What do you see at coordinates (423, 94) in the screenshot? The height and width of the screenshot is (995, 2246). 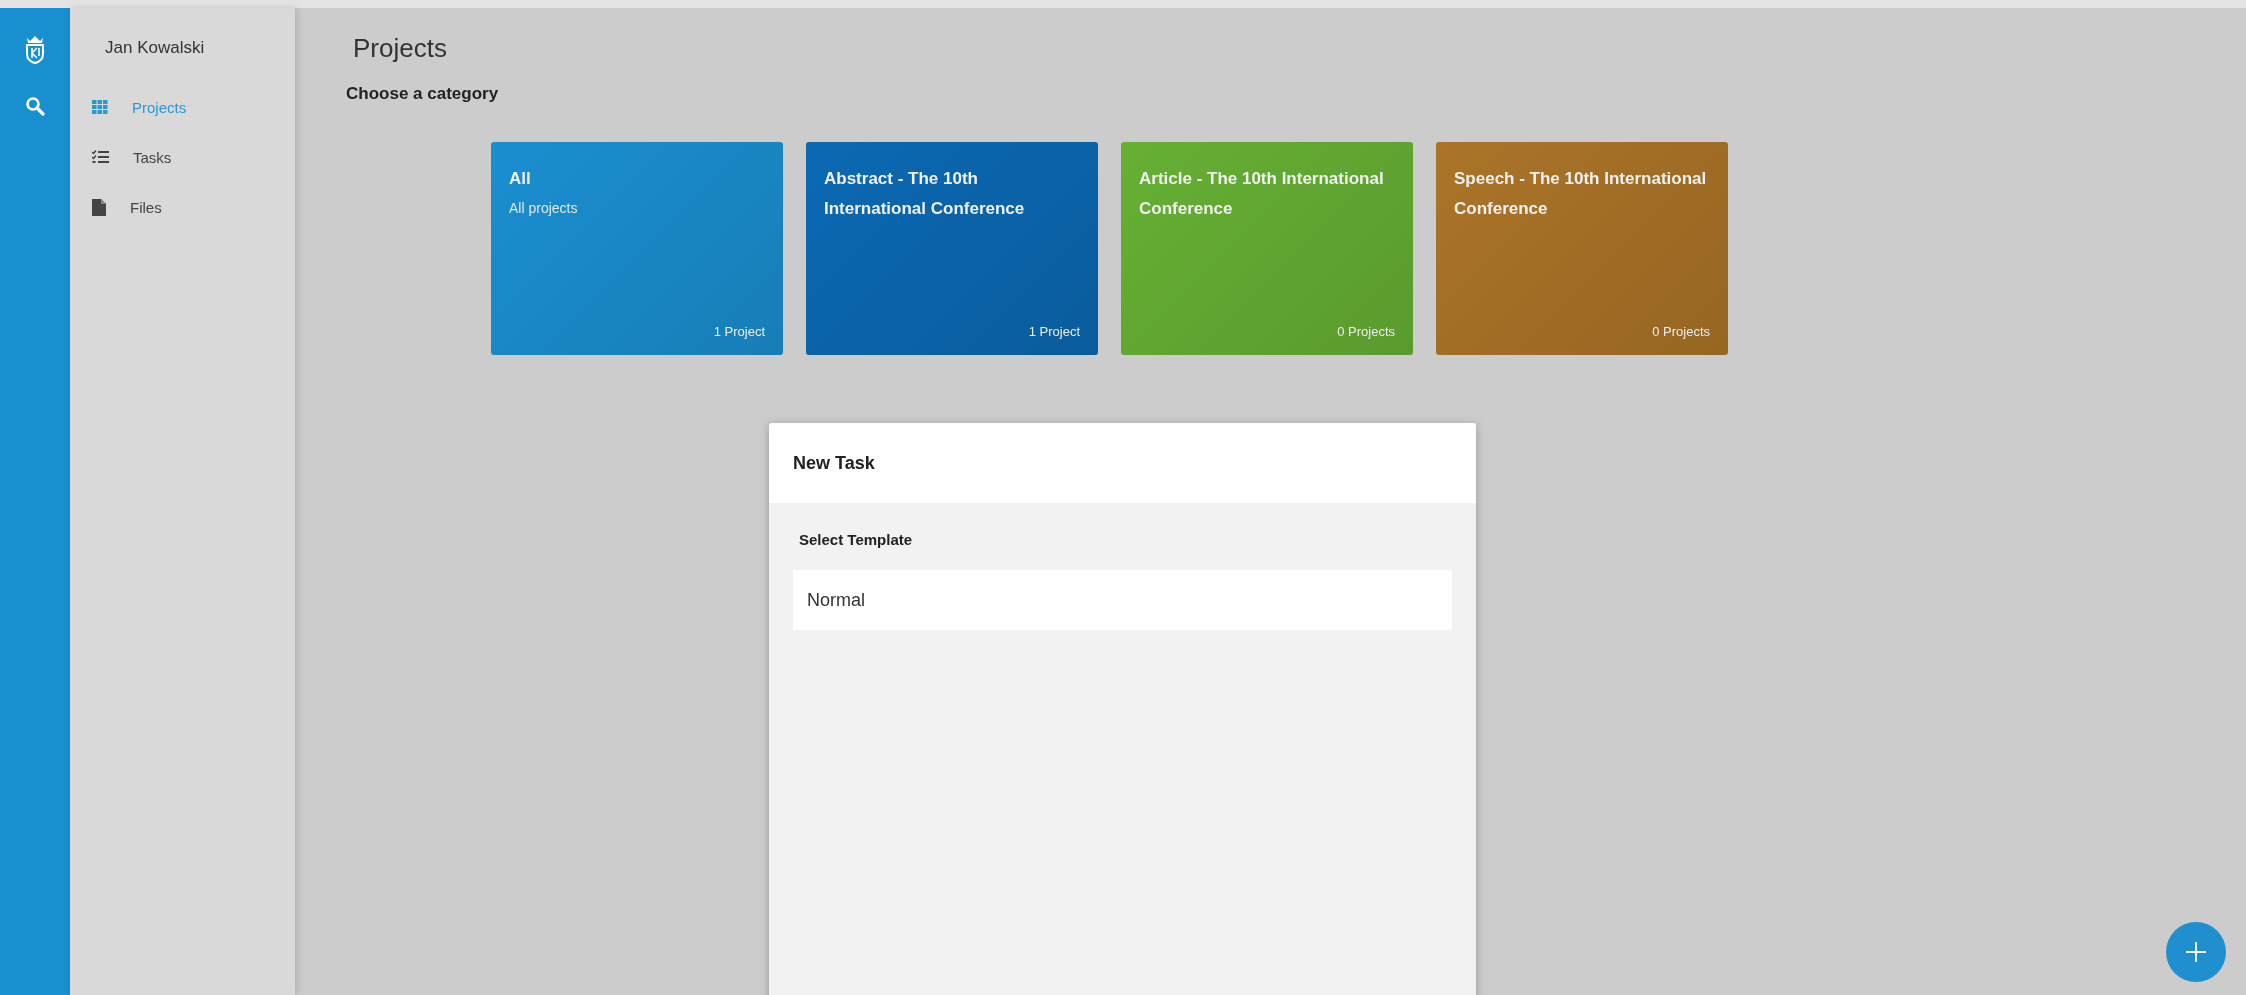 I see `section-heading: Choose a category` at bounding box center [423, 94].